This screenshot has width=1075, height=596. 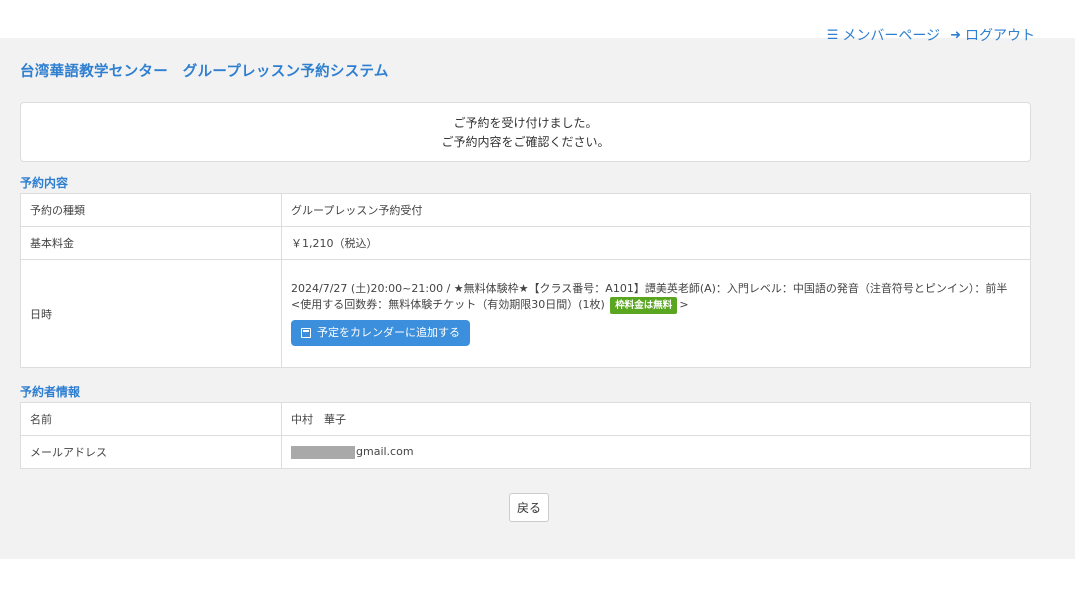 What do you see at coordinates (204, 72) in the screenshot?
I see `site-title: 台湾華語教学センター グループレッスン予約システム` at bounding box center [204, 72].